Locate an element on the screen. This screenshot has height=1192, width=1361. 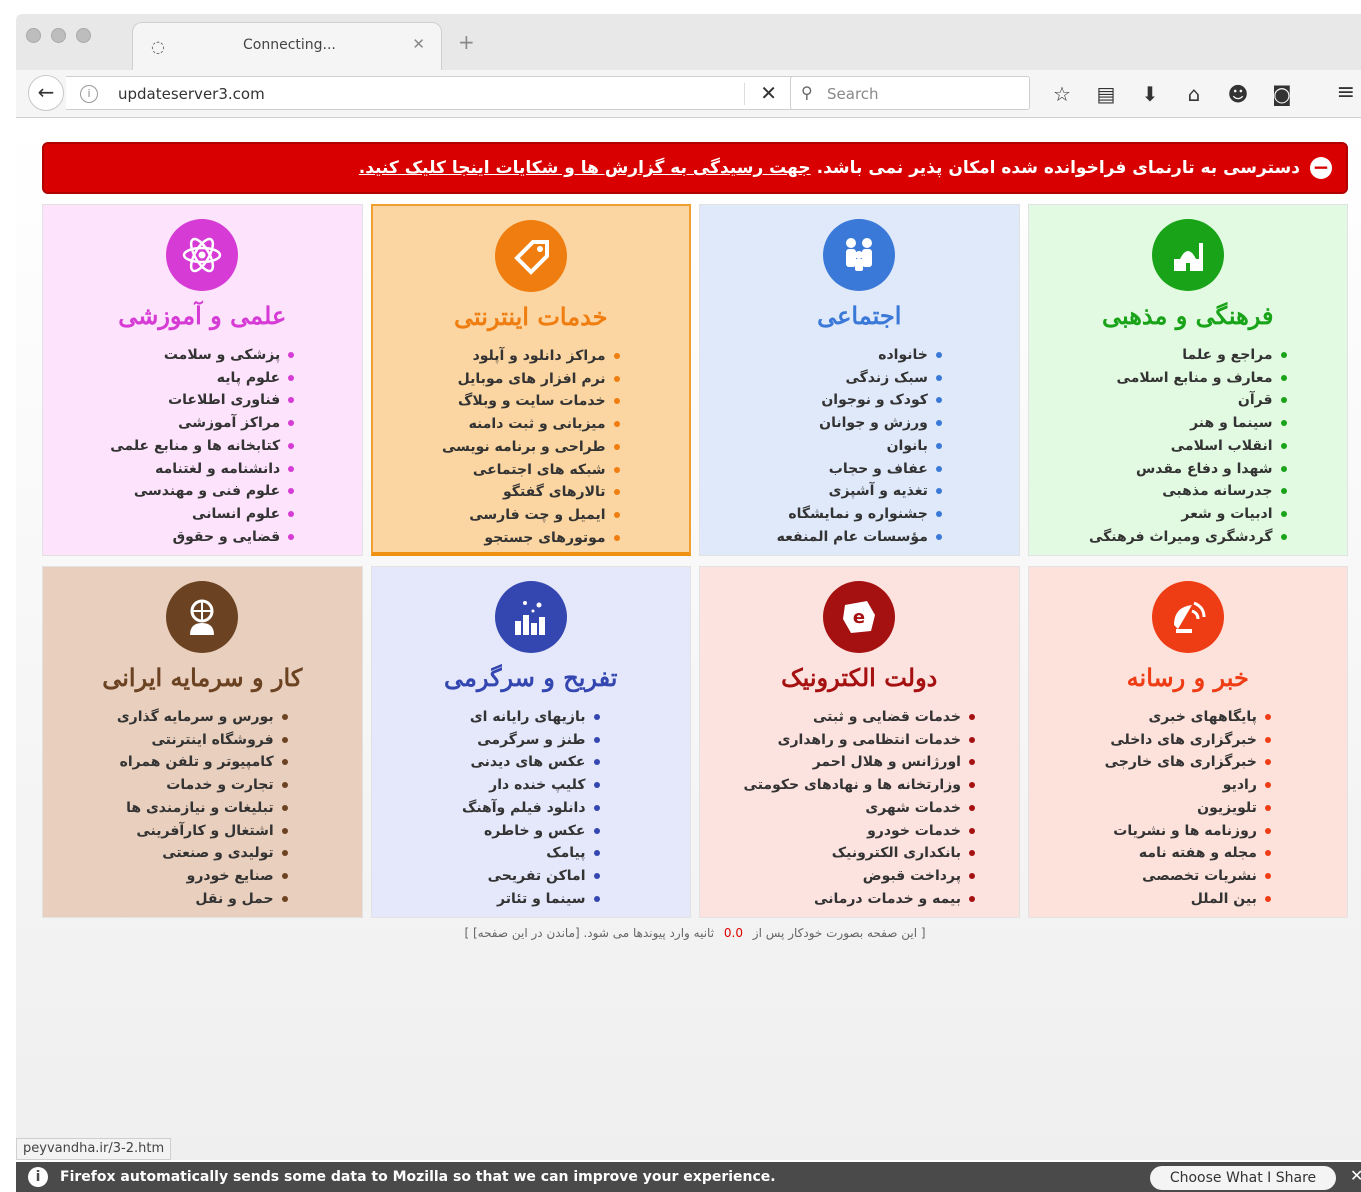
category-link-label: خدمات خودرو is located at coordinates (914, 831).